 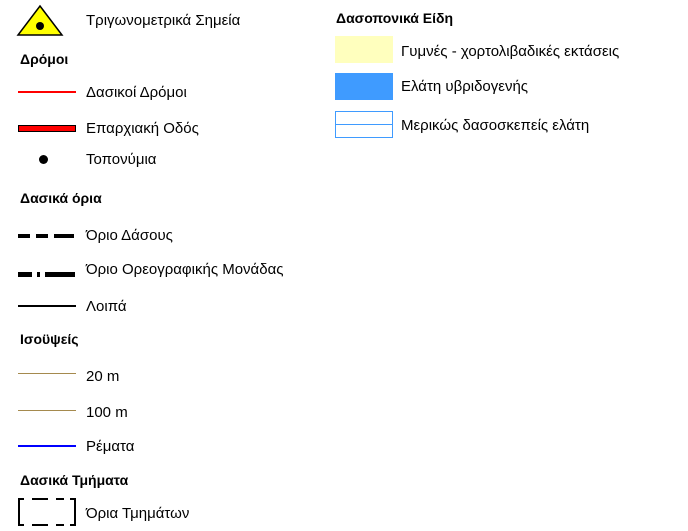 I want to click on forest-road-label: Δασικοί Δρόμοι, so click(x=136, y=92).